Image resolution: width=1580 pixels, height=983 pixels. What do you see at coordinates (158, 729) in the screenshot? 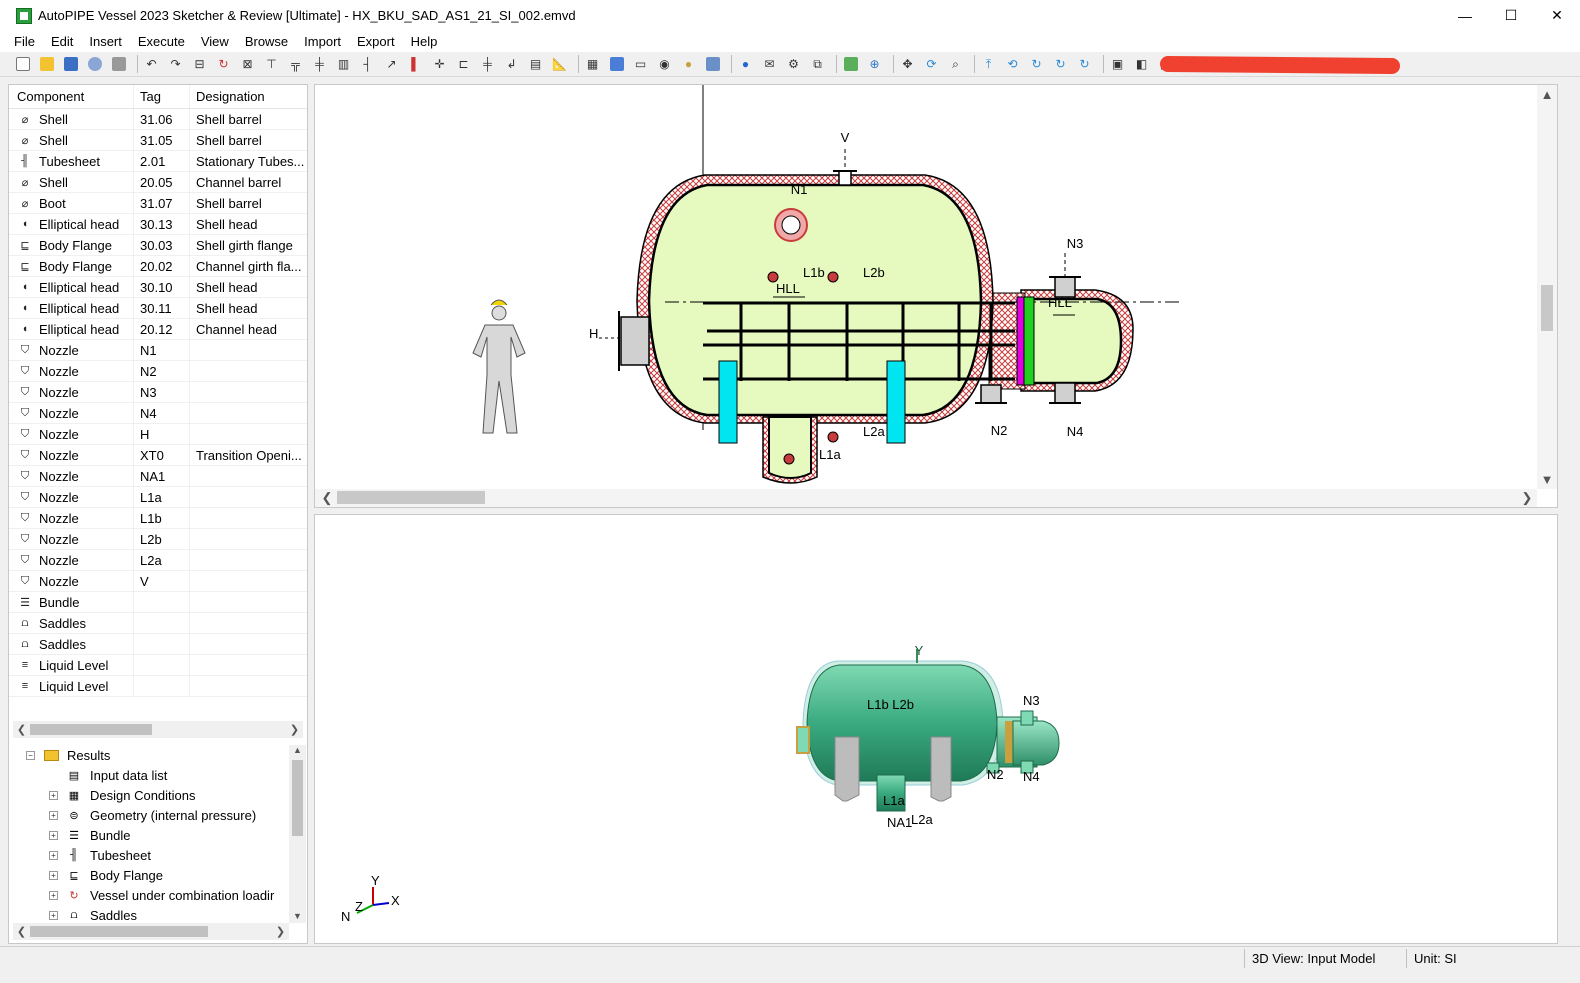
I see `table-horizontal-scrollbar: ❮ ❯` at bounding box center [158, 729].